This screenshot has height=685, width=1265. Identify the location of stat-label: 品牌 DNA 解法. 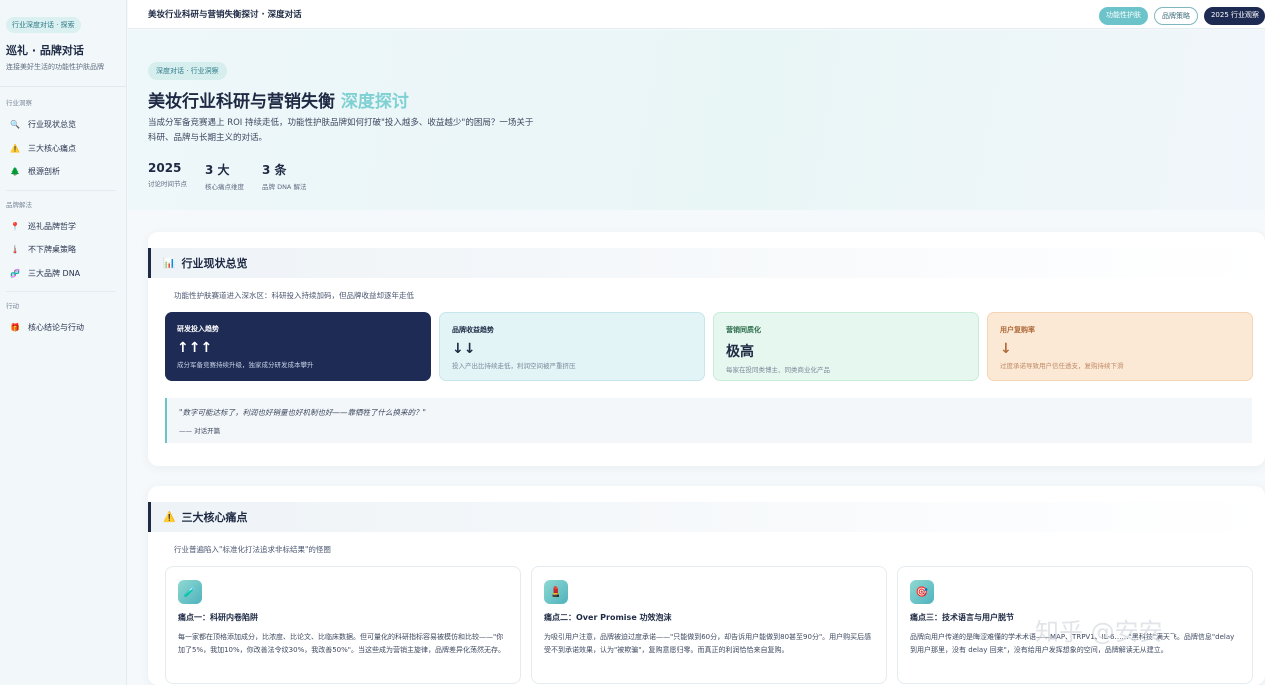
(284, 187).